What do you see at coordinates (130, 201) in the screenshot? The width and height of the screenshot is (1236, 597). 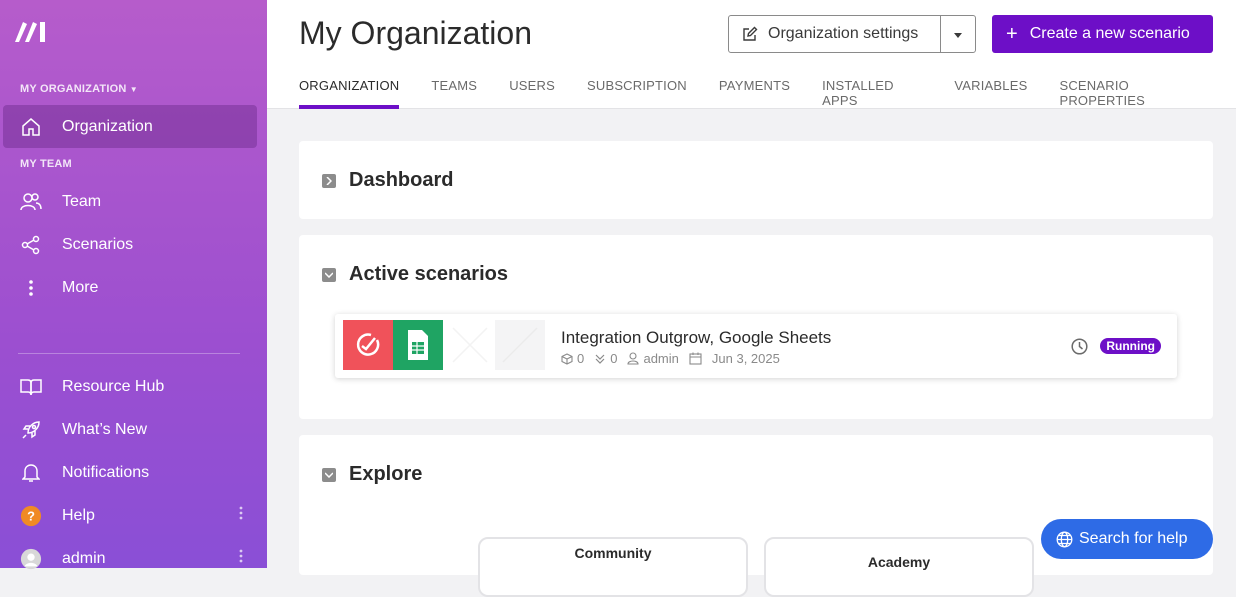 I see `sidebar-item-team: Team` at bounding box center [130, 201].